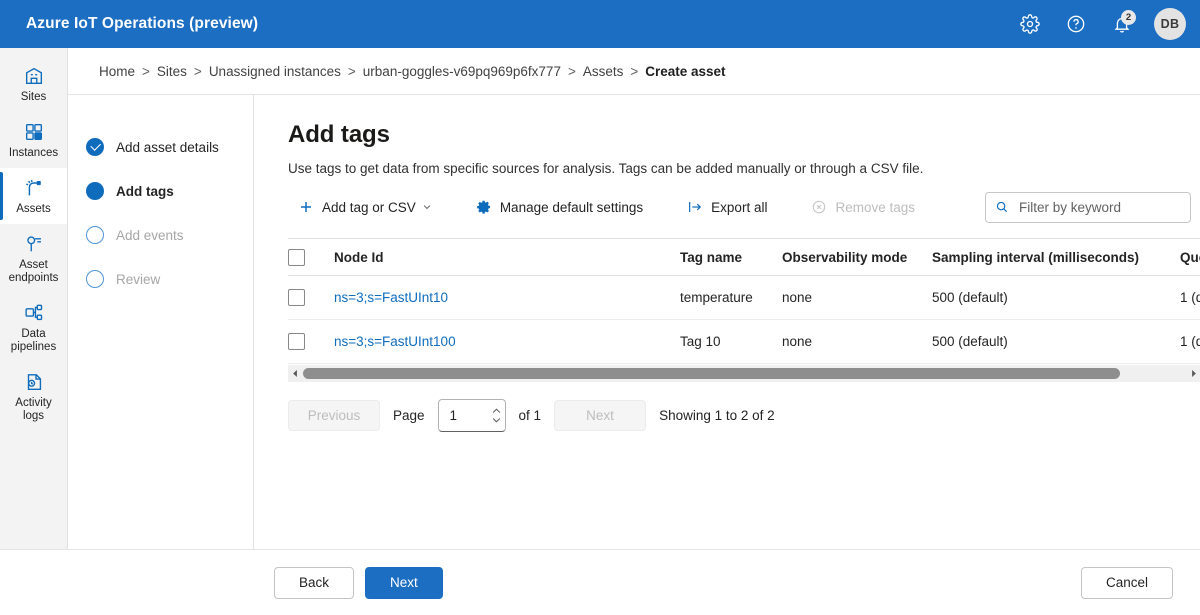  I want to click on remove-tags-button: Remove tags, so click(863, 207).